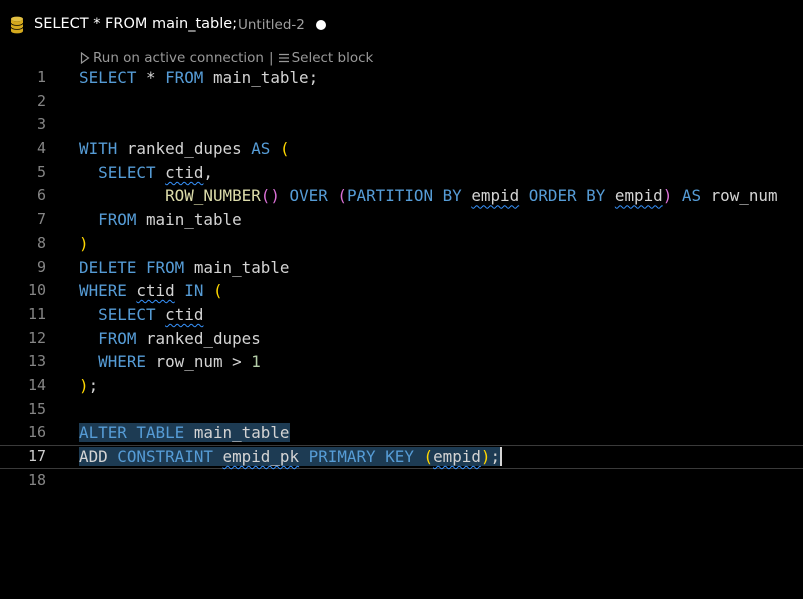 Image resolution: width=803 pixels, height=599 pixels. I want to click on code-line-5: 5 SELECT ctid,, so click(401, 173).